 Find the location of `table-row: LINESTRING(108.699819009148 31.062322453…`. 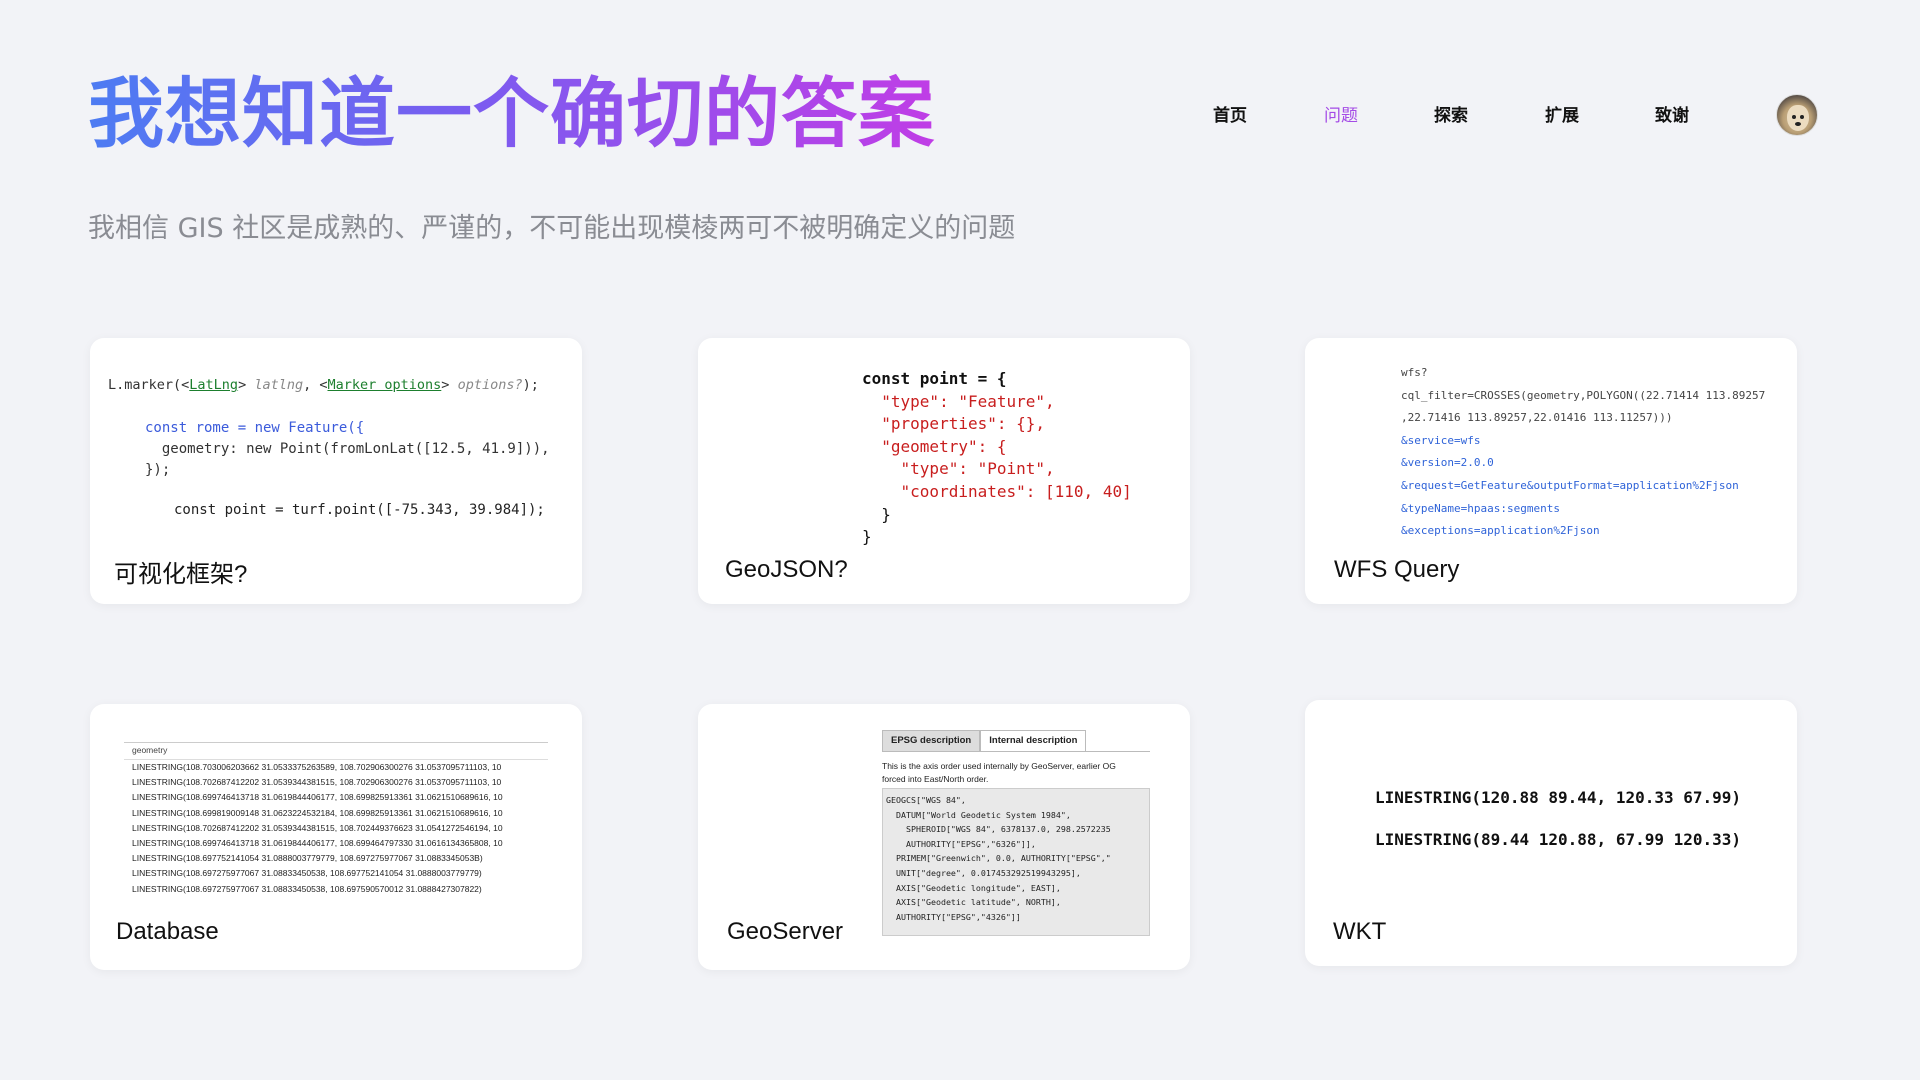

table-row: LINESTRING(108.699819009148 31.062322453… is located at coordinates (317, 812).